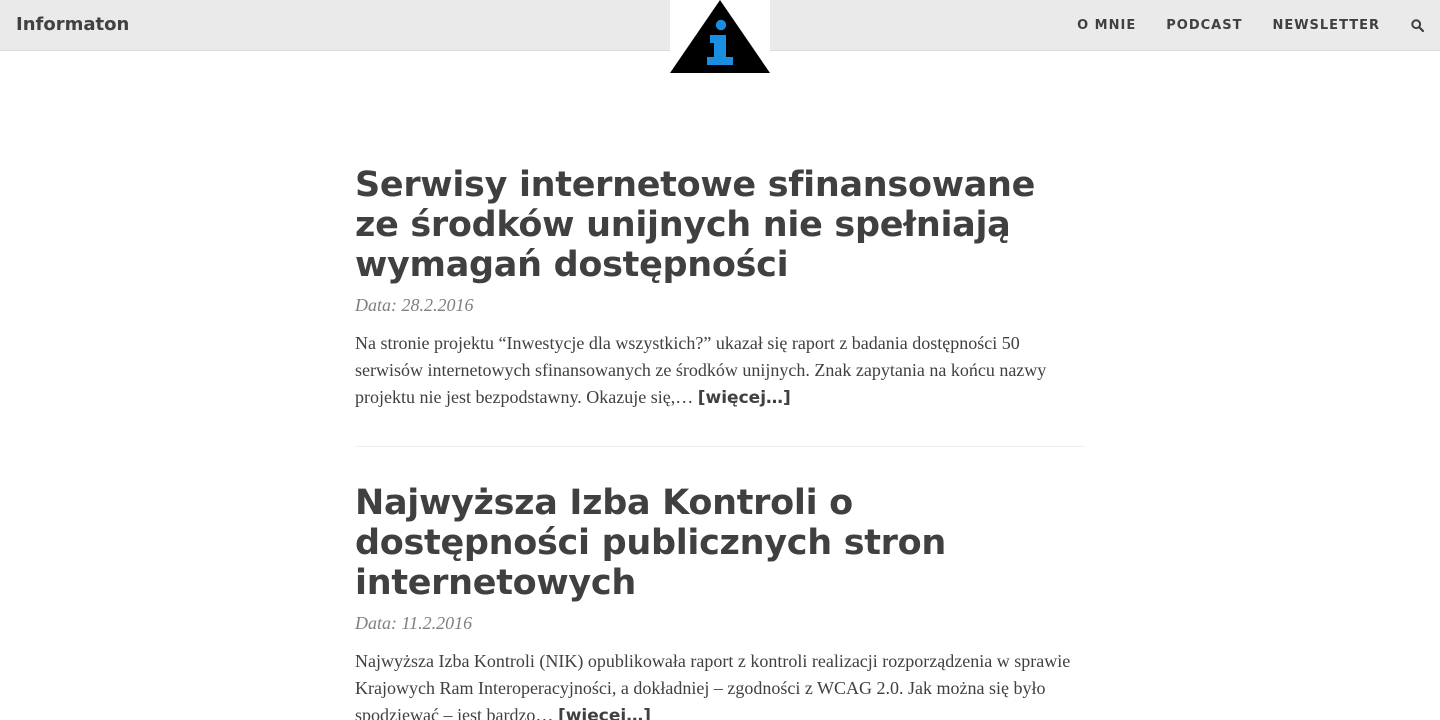  Describe the element at coordinates (1204, 26) in the screenshot. I see `nav-link-podcast: PODCAST` at that location.